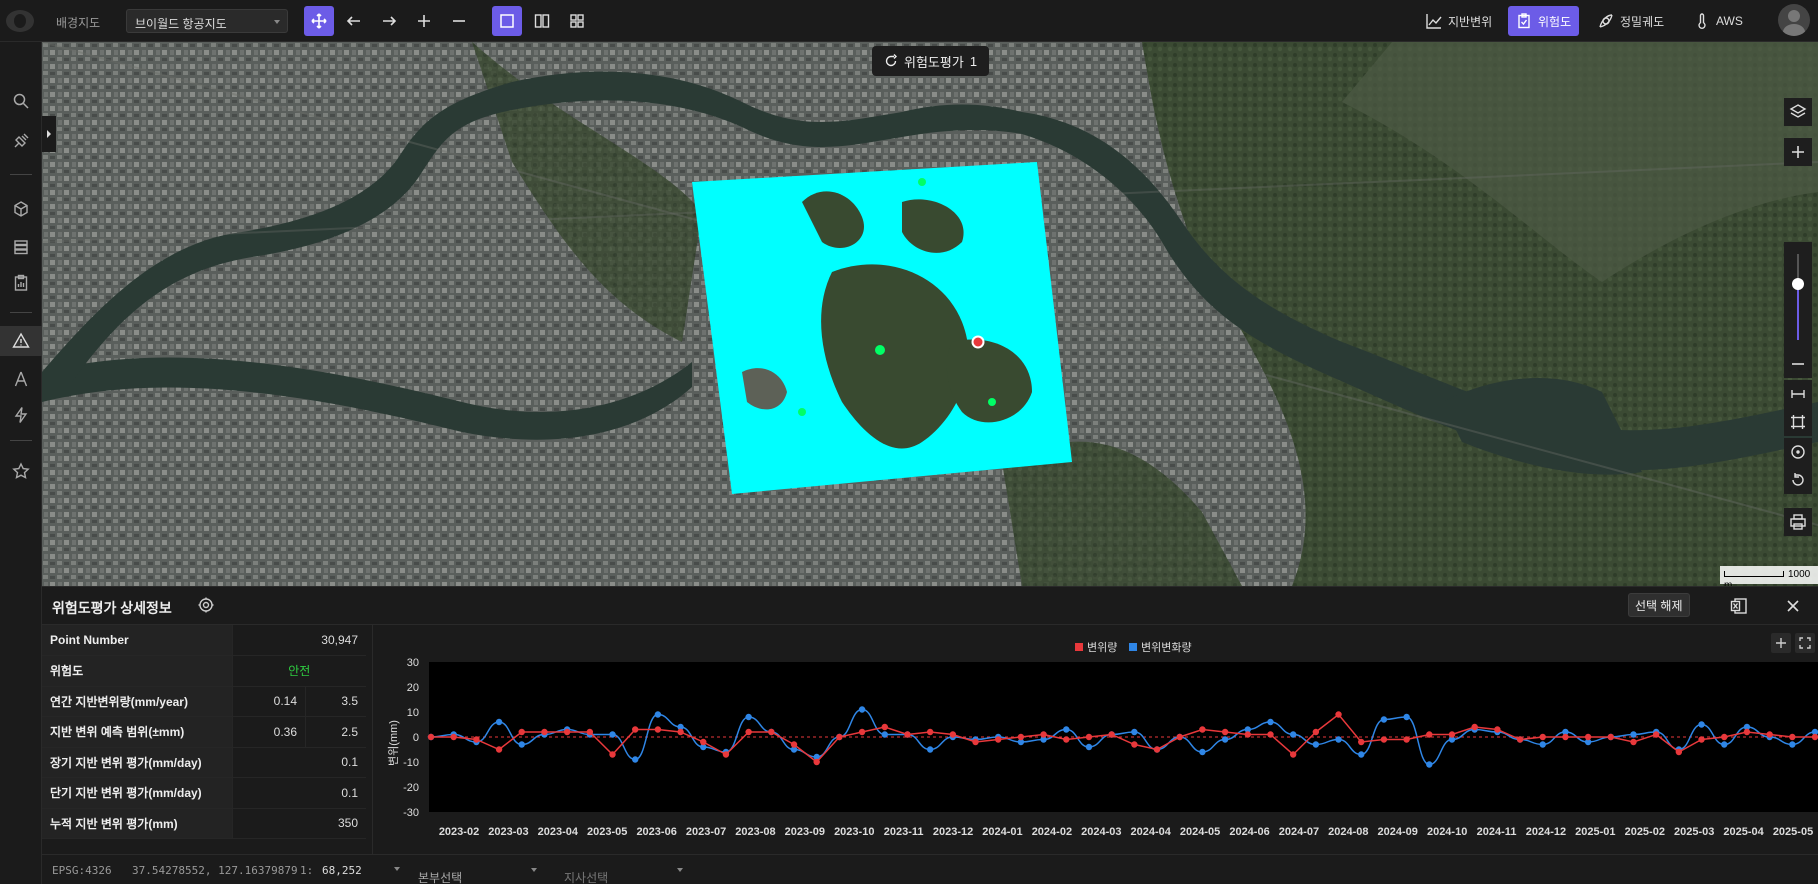 This screenshot has width=1818, height=884. Describe the element at coordinates (542, 21) in the screenshot. I see `split-view-button` at that location.